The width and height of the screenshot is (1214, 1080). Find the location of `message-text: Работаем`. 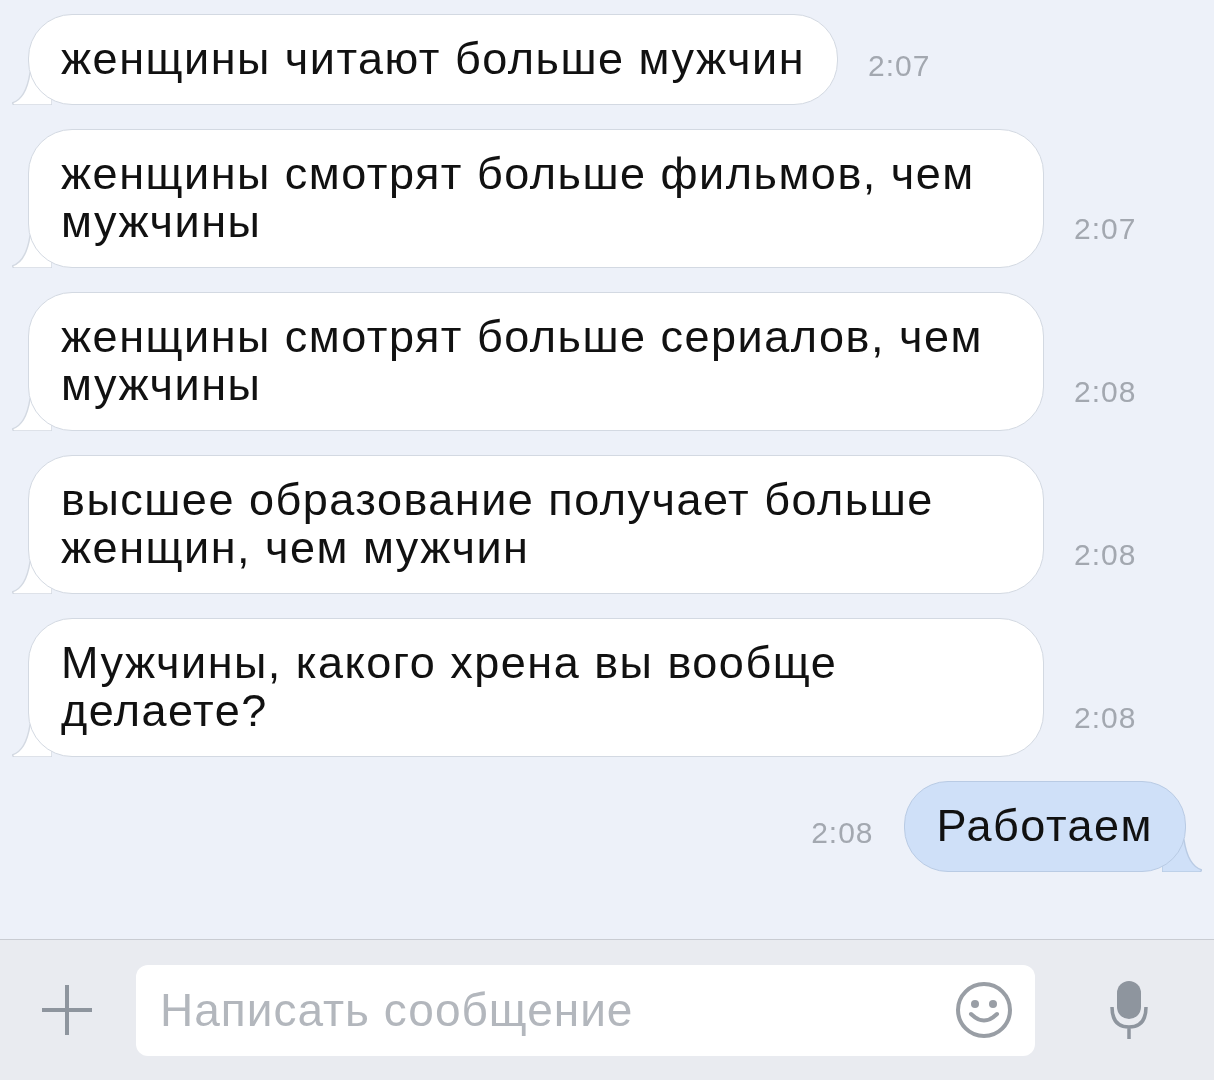

message-text: Работаем is located at coordinates (1044, 826).